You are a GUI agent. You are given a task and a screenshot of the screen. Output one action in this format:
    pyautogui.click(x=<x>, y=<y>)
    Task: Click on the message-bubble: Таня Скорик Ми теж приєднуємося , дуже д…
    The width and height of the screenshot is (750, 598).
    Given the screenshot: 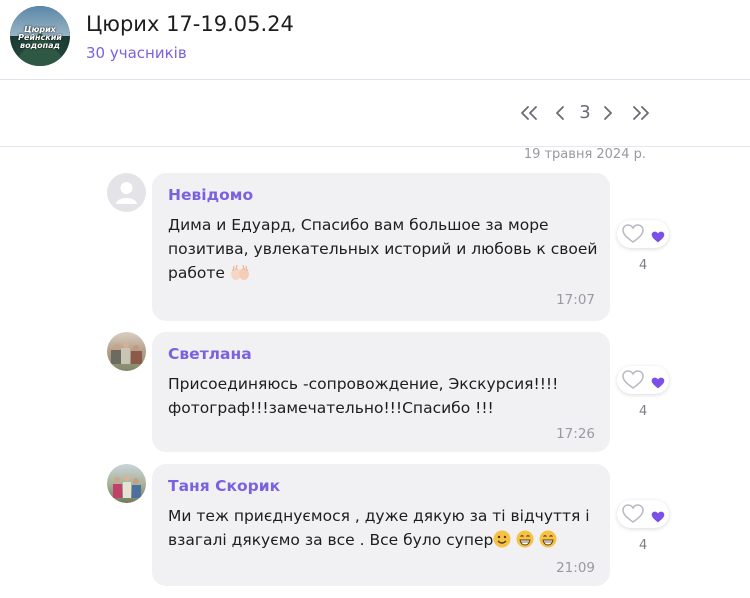 What is the action you would take?
    pyautogui.click(x=381, y=525)
    